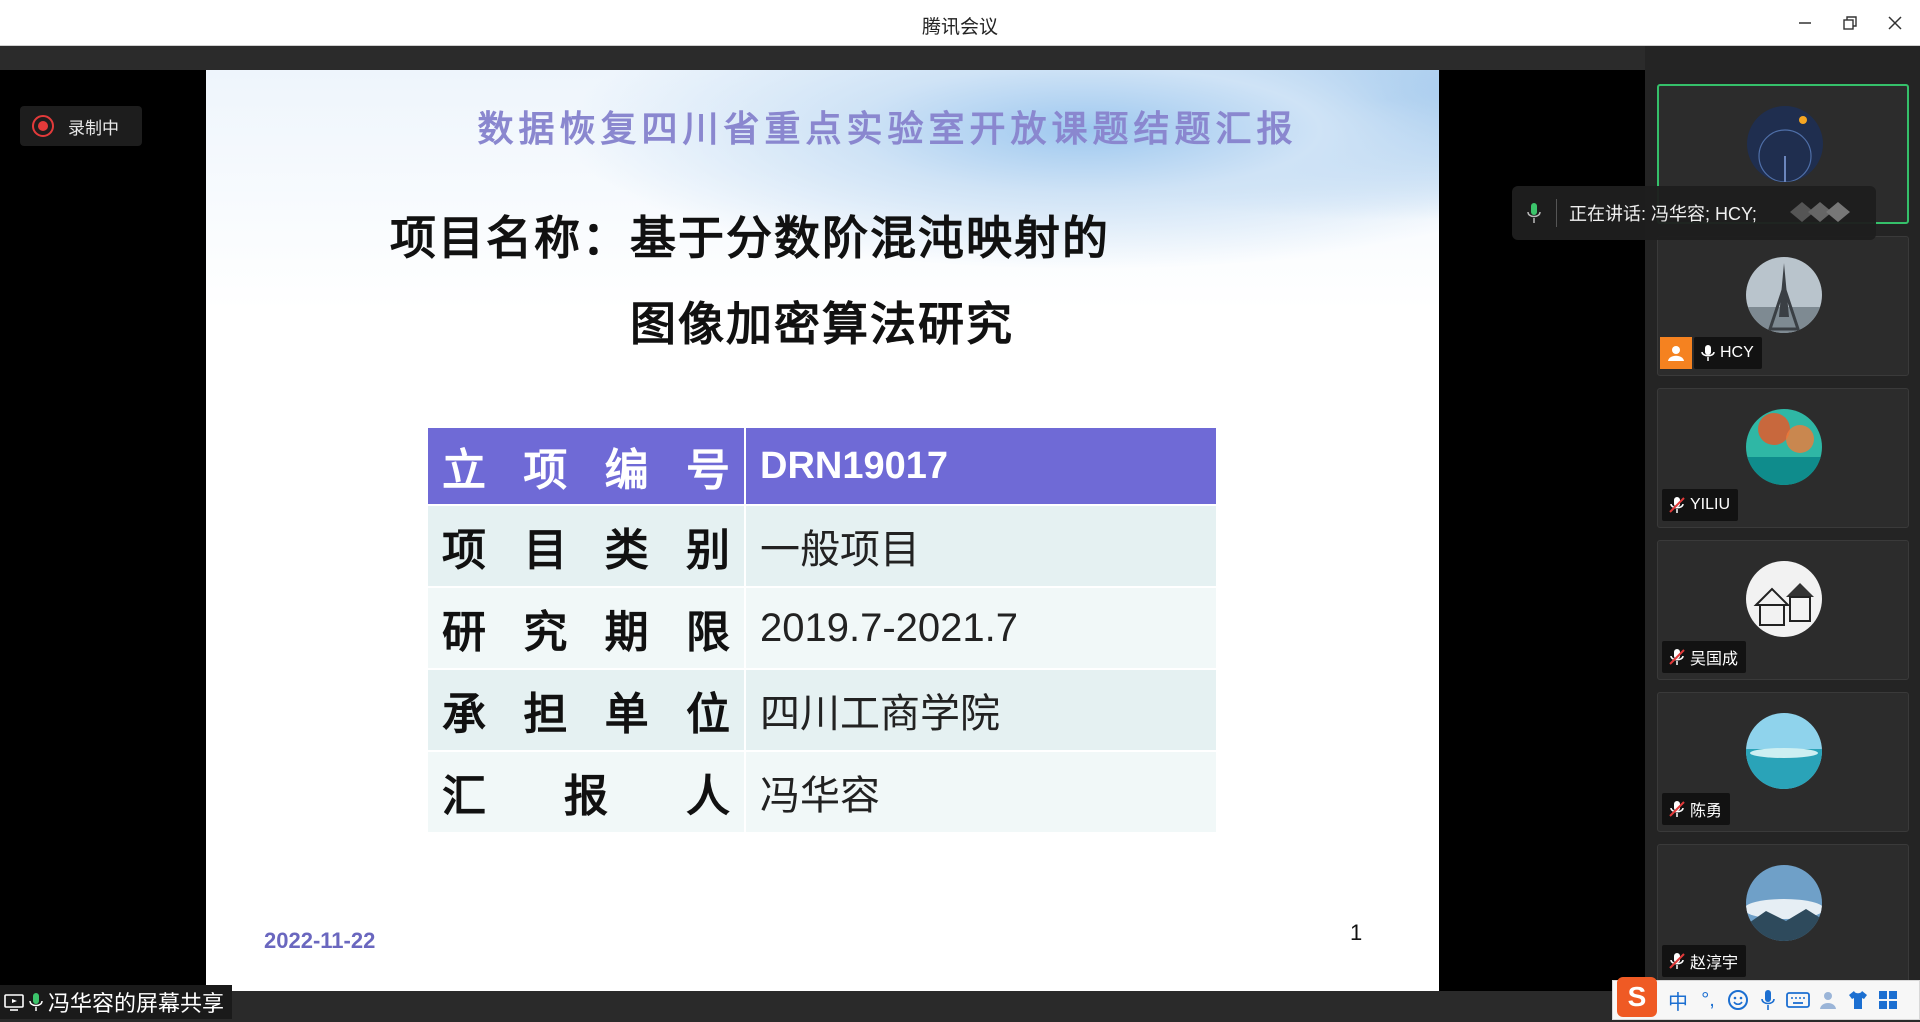 Image resolution: width=1920 pixels, height=1022 pixels. What do you see at coordinates (586, 792) in the screenshot?
I see `table-key: 汇报人` at bounding box center [586, 792].